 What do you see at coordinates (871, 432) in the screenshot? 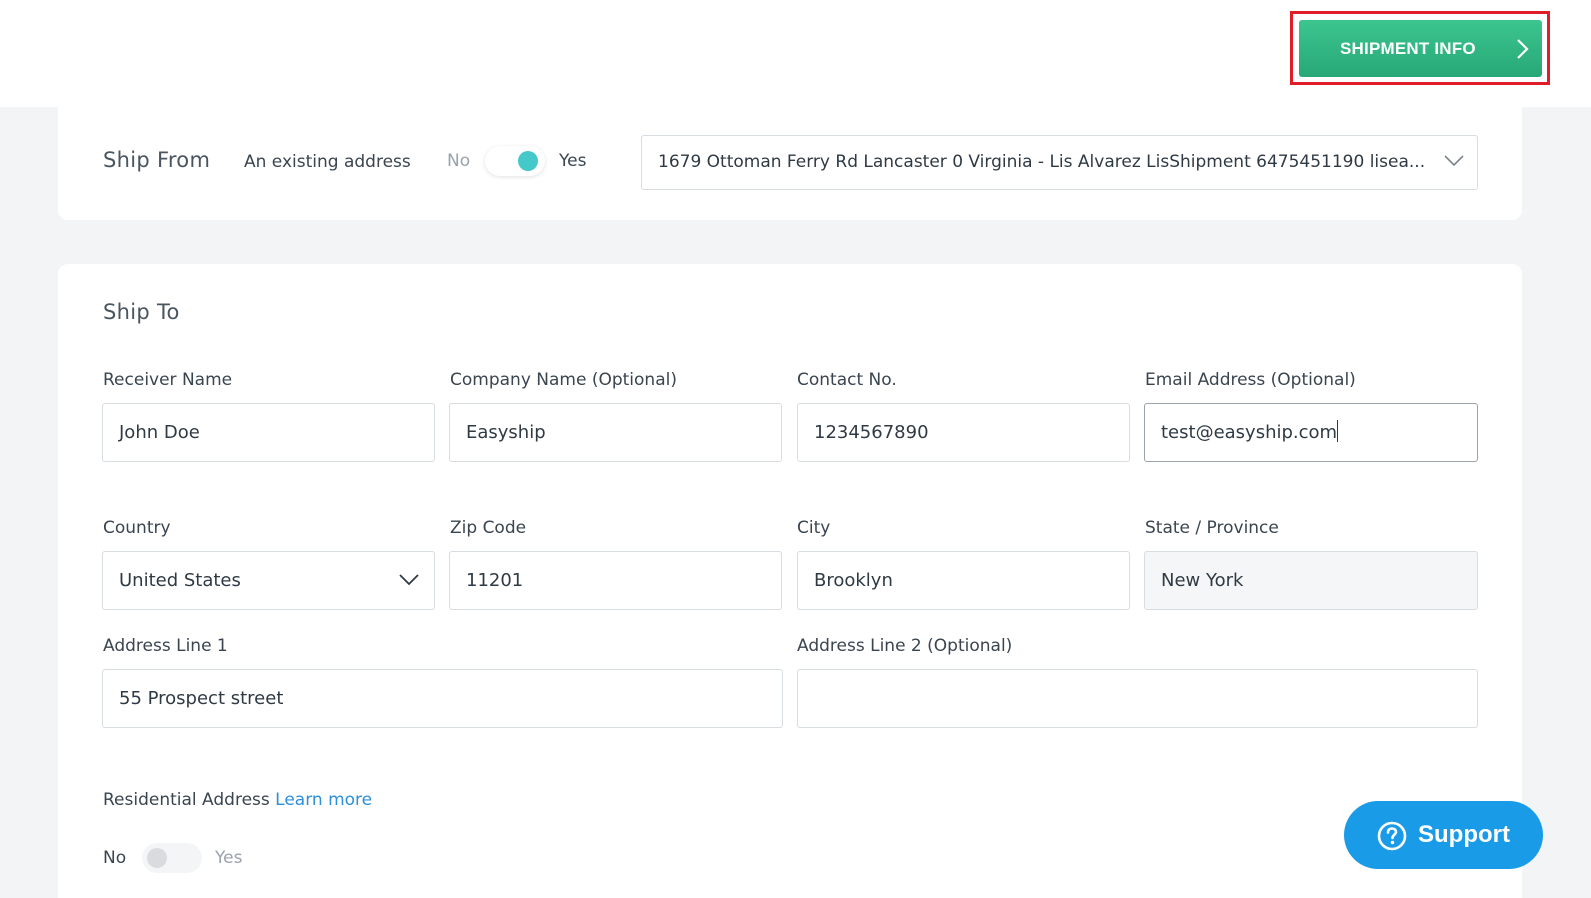
I see `contact-no-value: 1234567890` at bounding box center [871, 432].